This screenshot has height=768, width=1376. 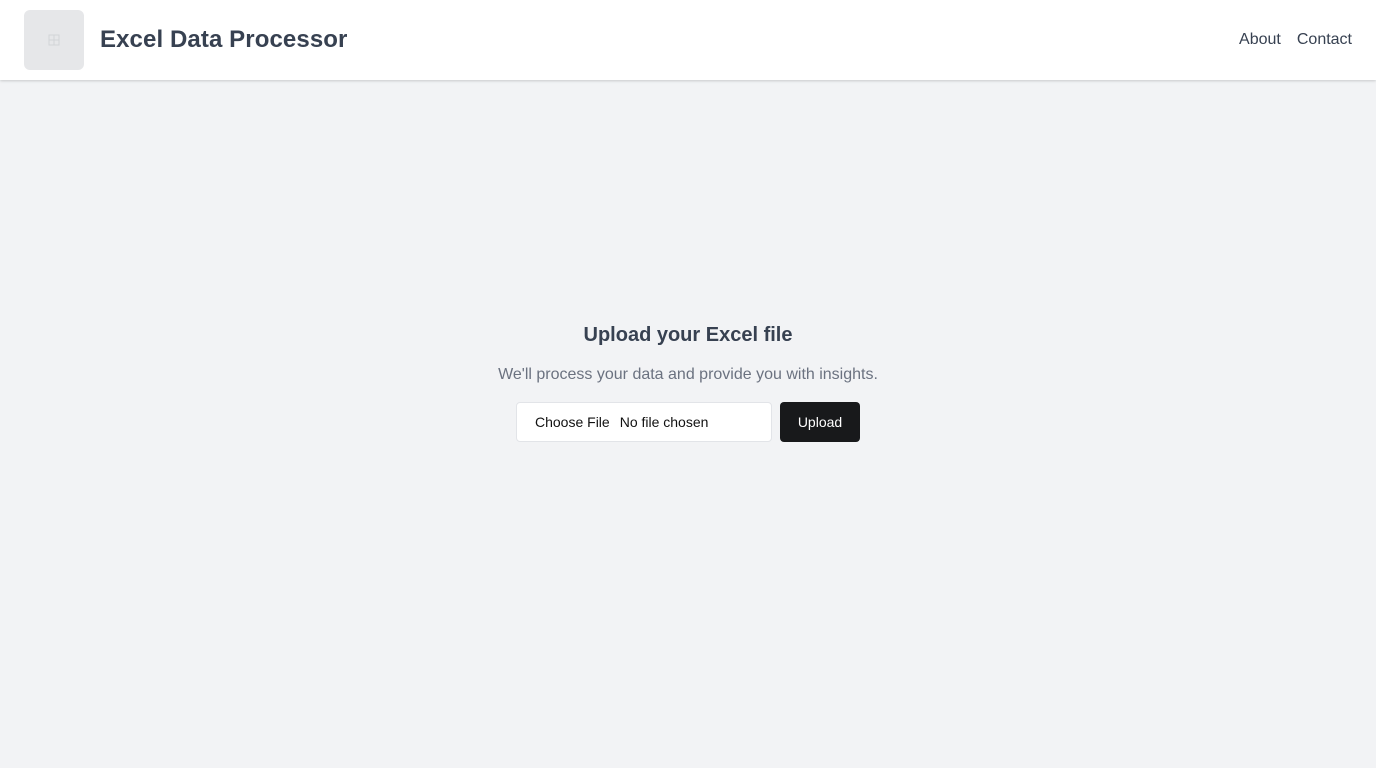 What do you see at coordinates (1324, 40) in the screenshot?
I see `nav-link-contact: Contact` at bounding box center [1324, 40].